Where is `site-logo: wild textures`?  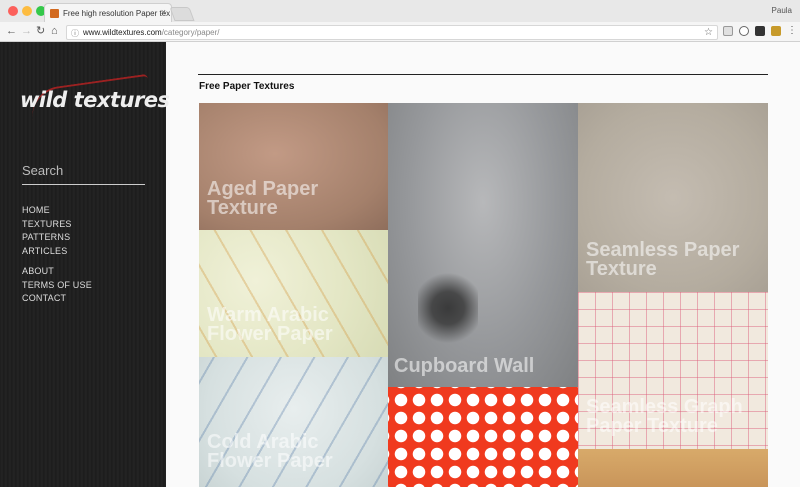 site-logo: wild textures is located at coordinates (95, 100).